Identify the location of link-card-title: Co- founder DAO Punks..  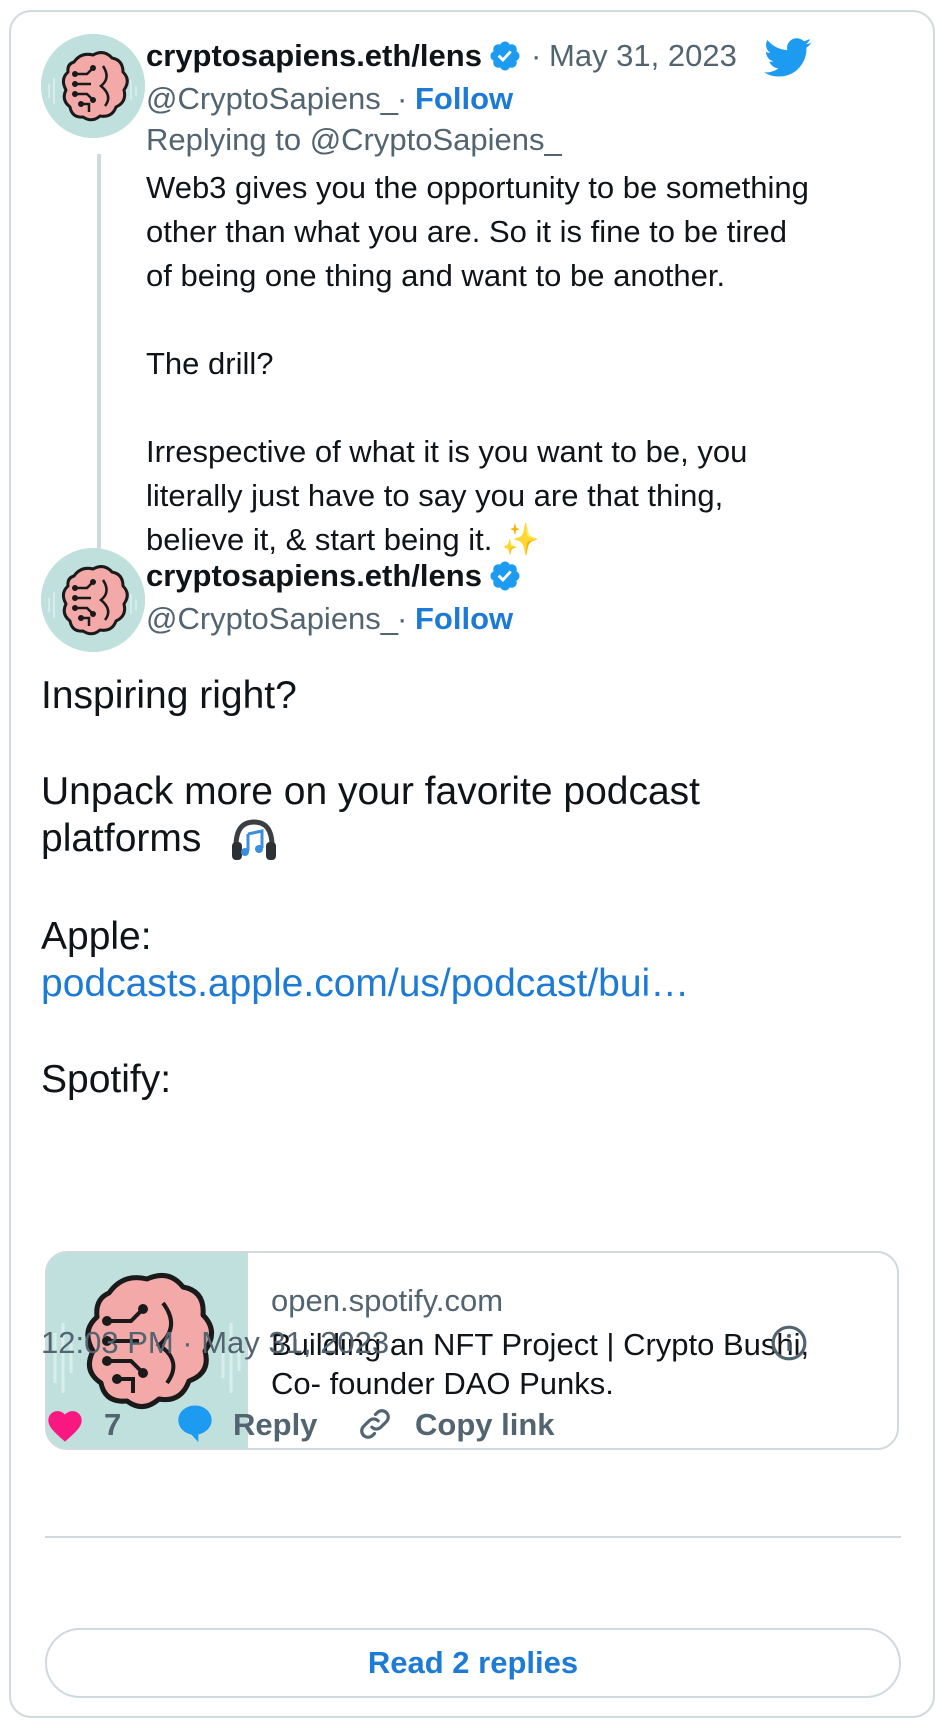
(442, 1383).